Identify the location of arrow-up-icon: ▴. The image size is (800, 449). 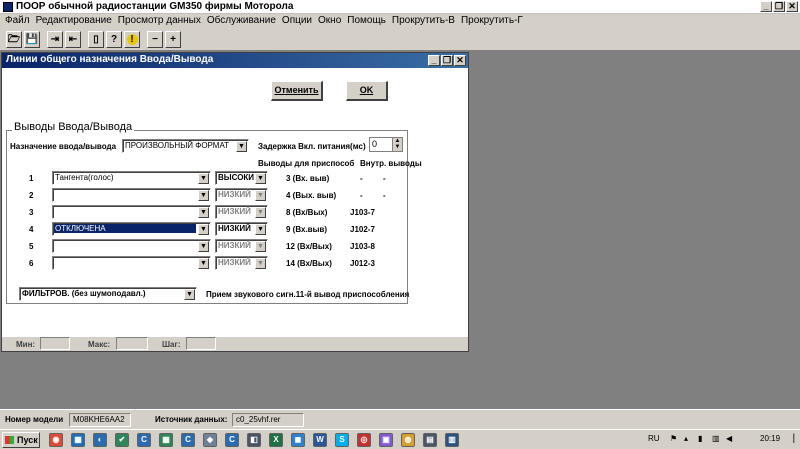
(686, 438).